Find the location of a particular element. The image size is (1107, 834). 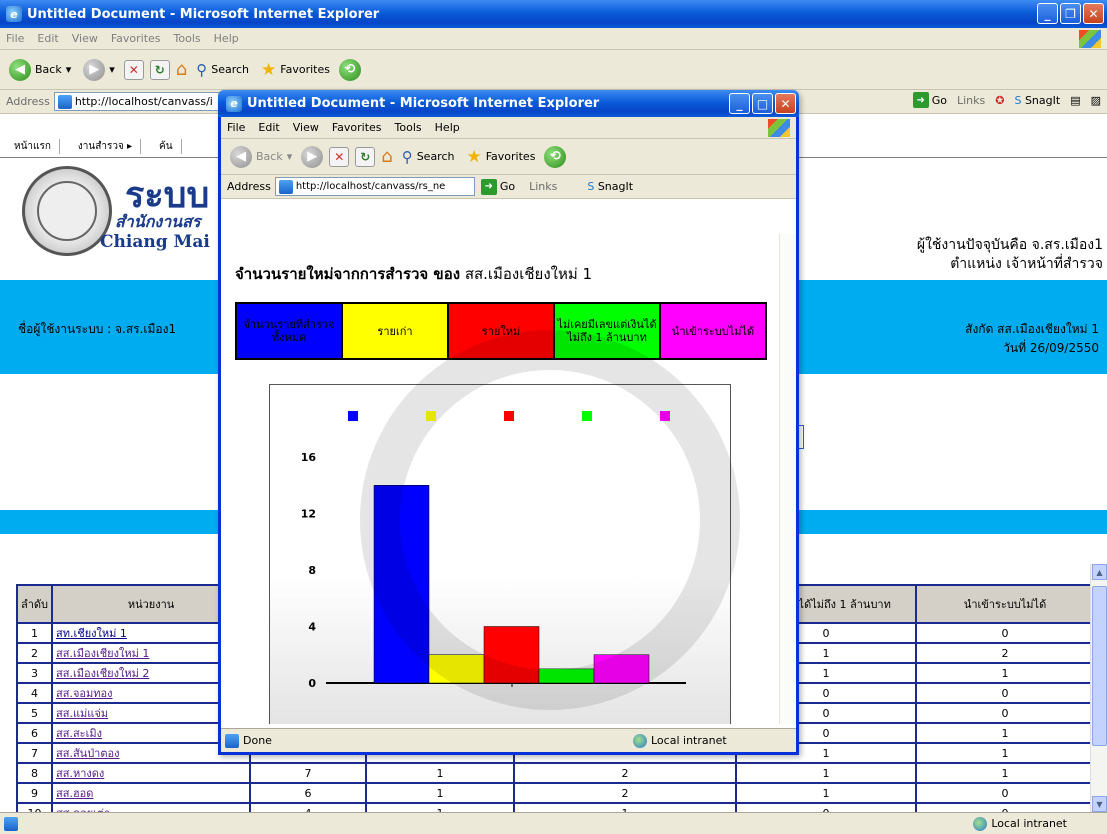

search-button: ⚲ Search is located at coordinates (222, 70).